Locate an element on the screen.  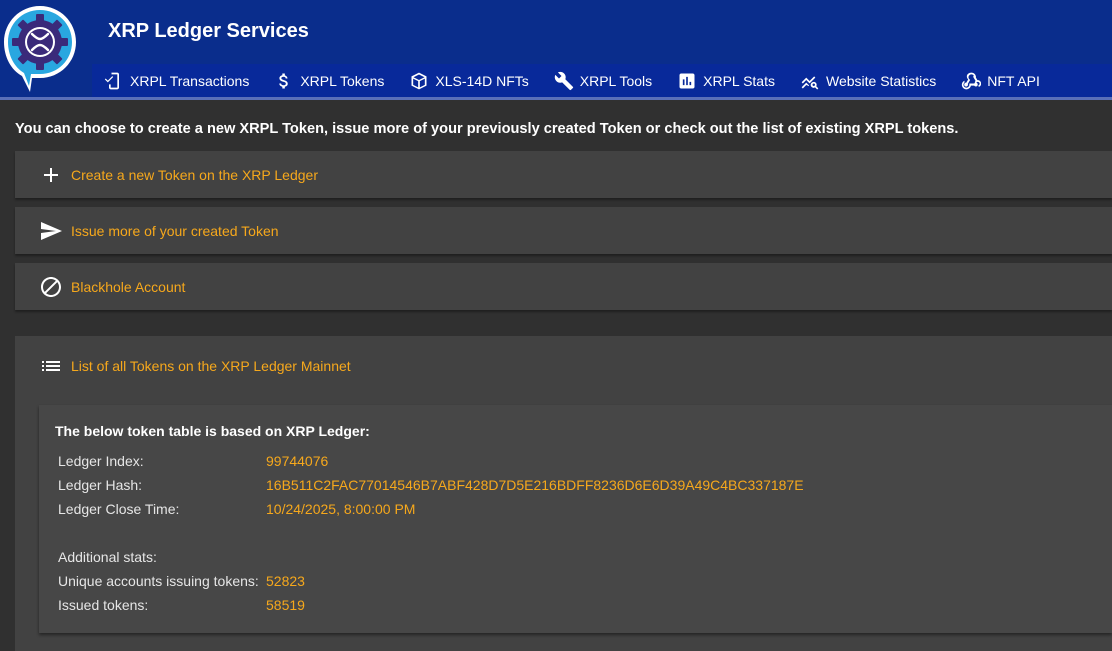
nav-xls-14d-nfts: XLS-14D NFTs is located at coordinates (469, 81).